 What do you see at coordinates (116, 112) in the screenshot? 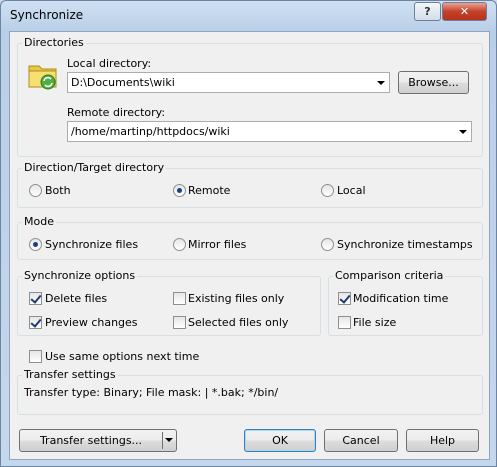
I see `remote-directory-label: Remote directory:` at bounding box center [116, 112].